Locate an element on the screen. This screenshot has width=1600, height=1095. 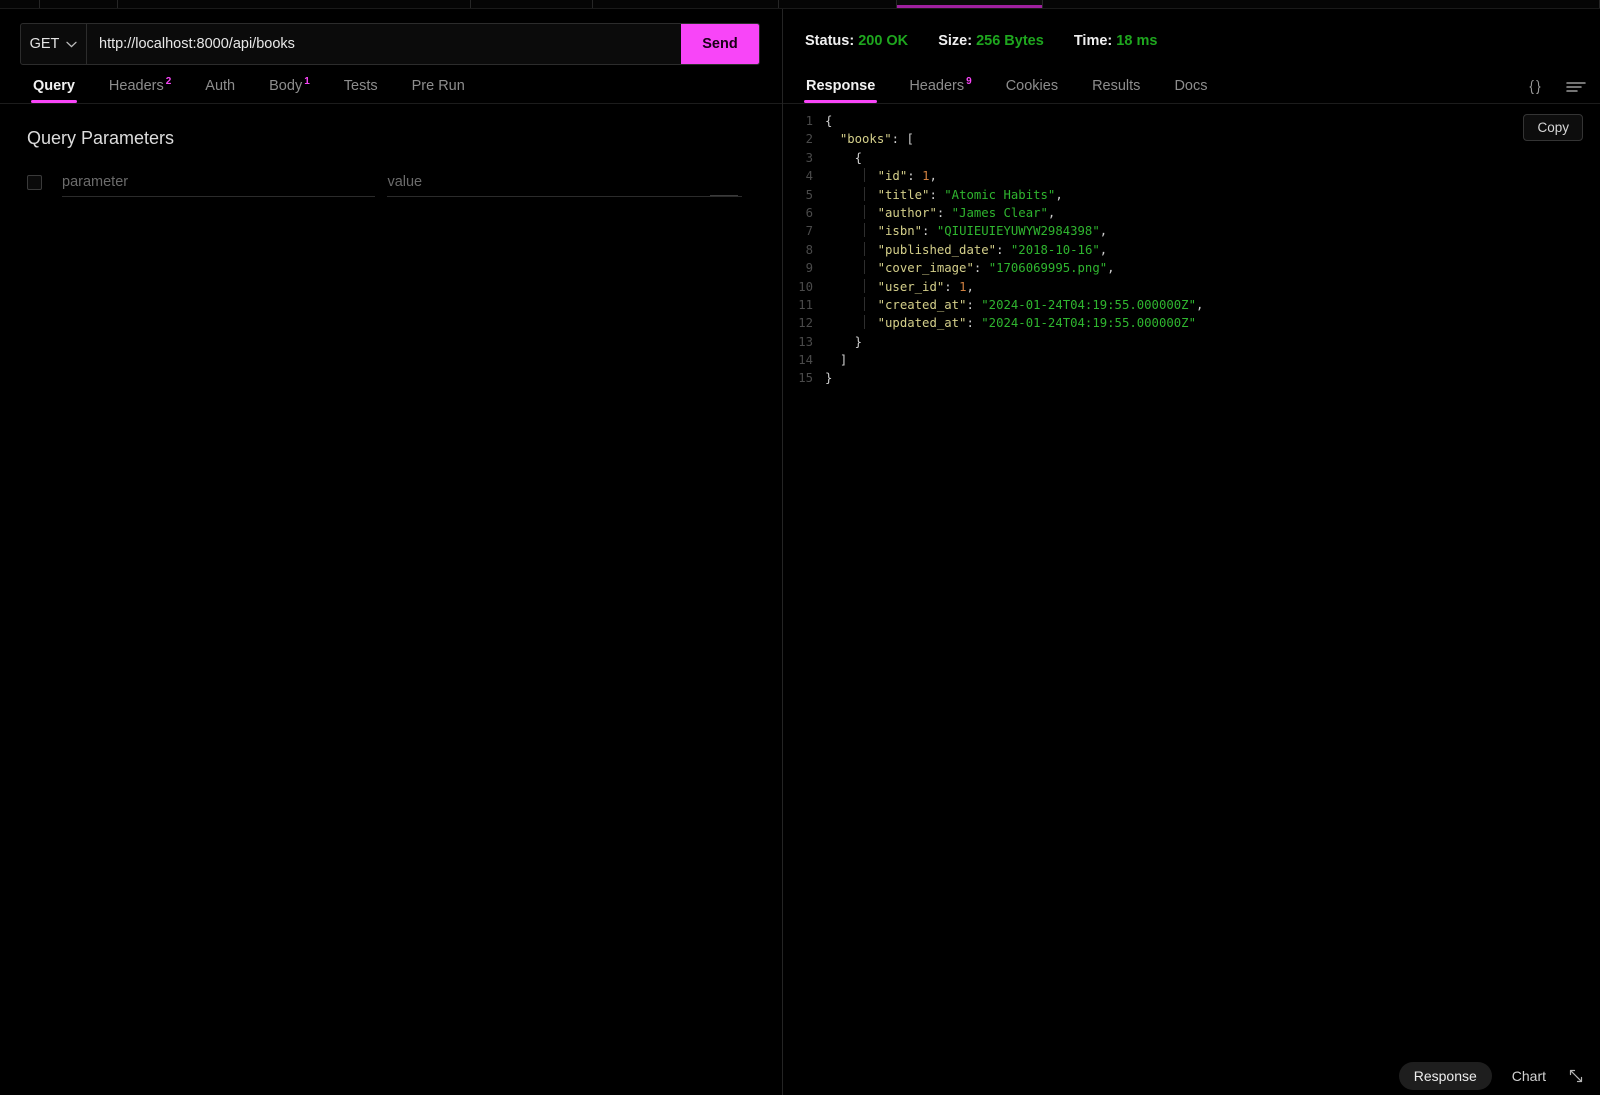
tab-pre-run: Pre Run is located at coordinates (438, 90).